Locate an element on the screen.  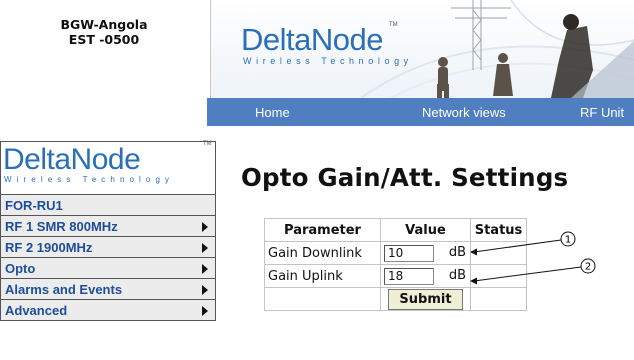
callout-2-number: 2 is located at coordinates (588, 267).